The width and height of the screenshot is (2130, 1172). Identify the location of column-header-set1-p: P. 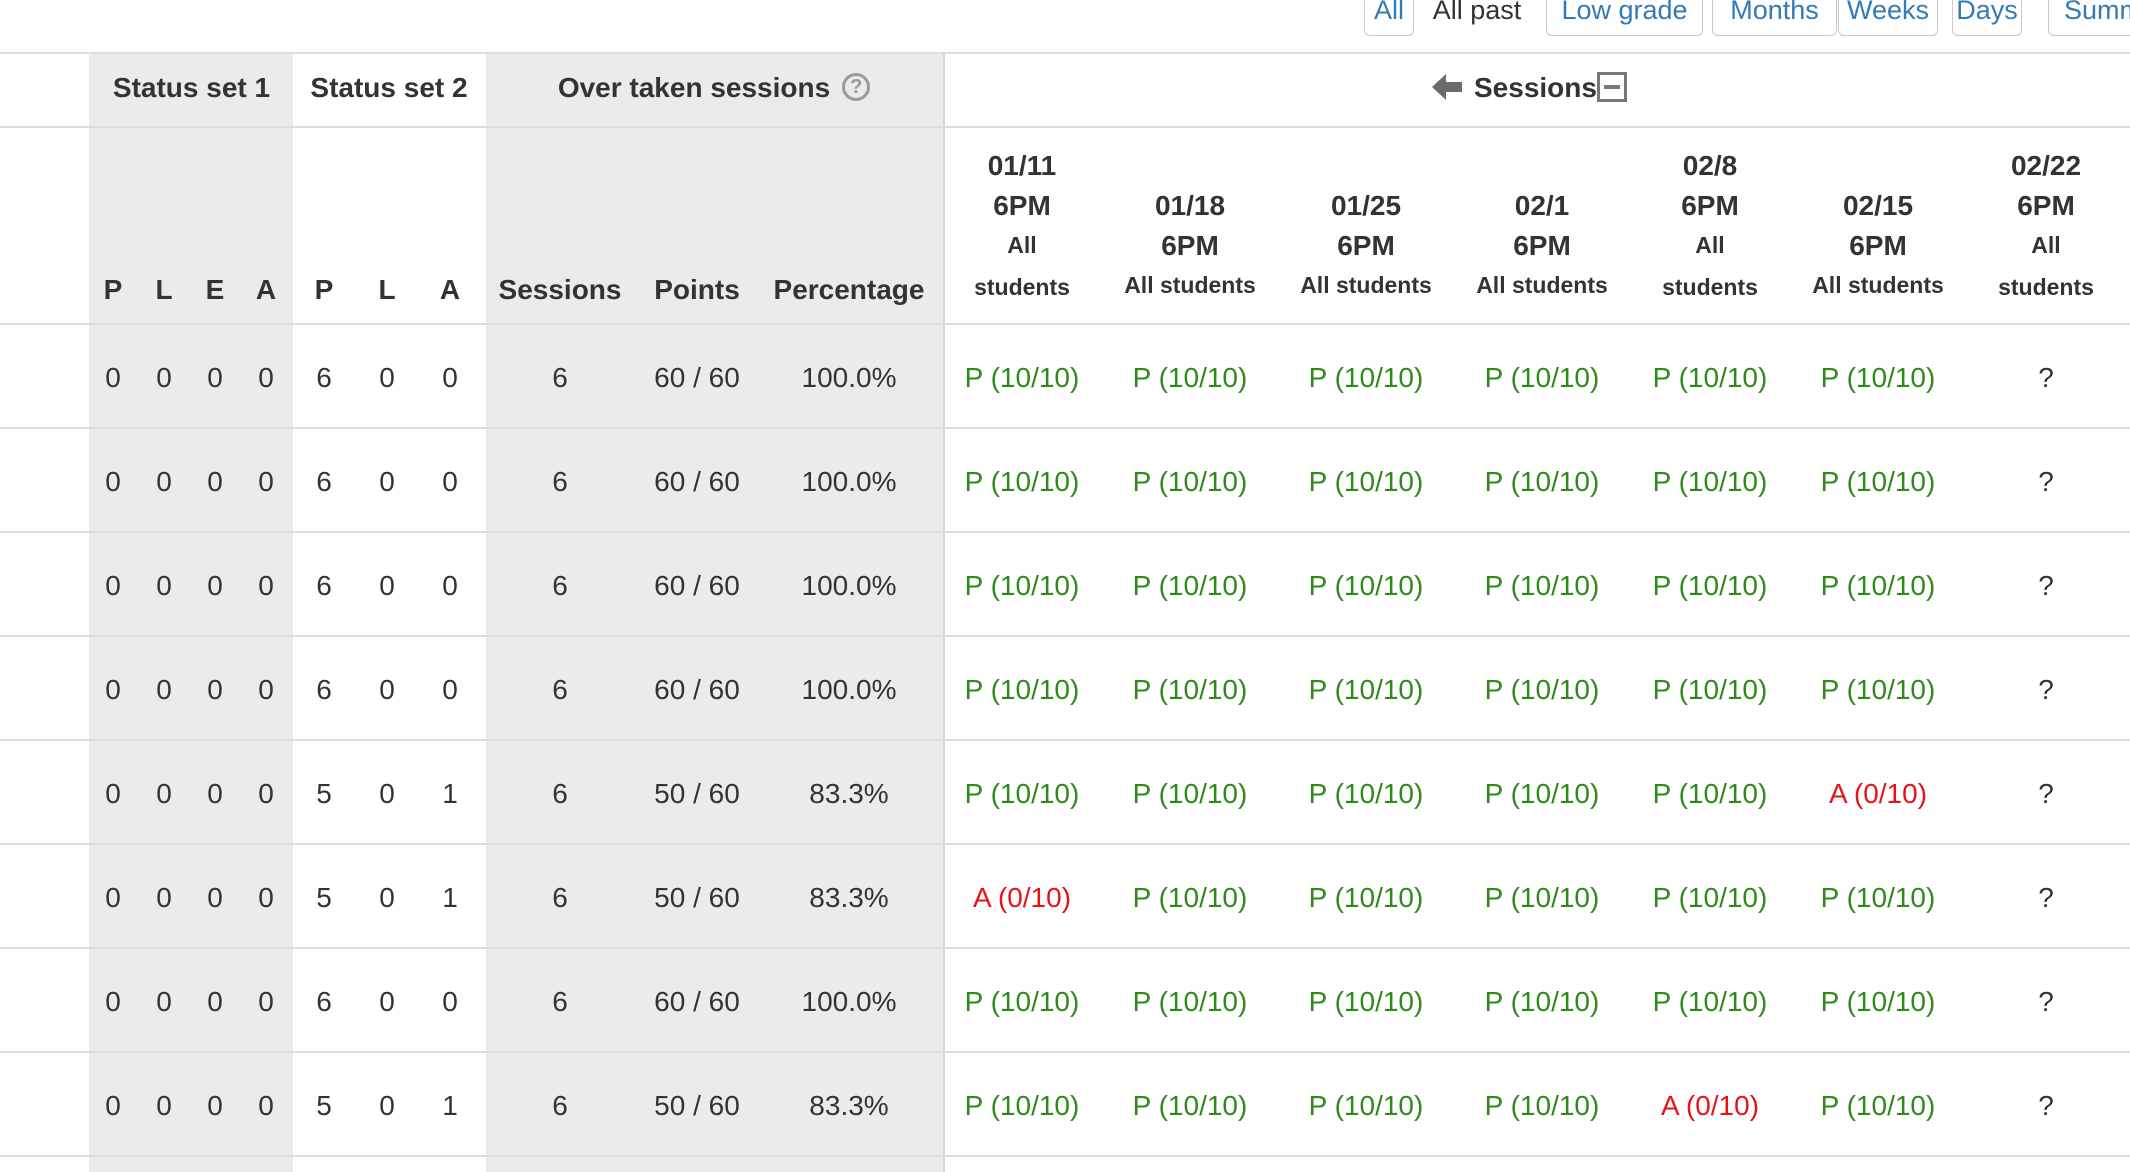
(113, 289).